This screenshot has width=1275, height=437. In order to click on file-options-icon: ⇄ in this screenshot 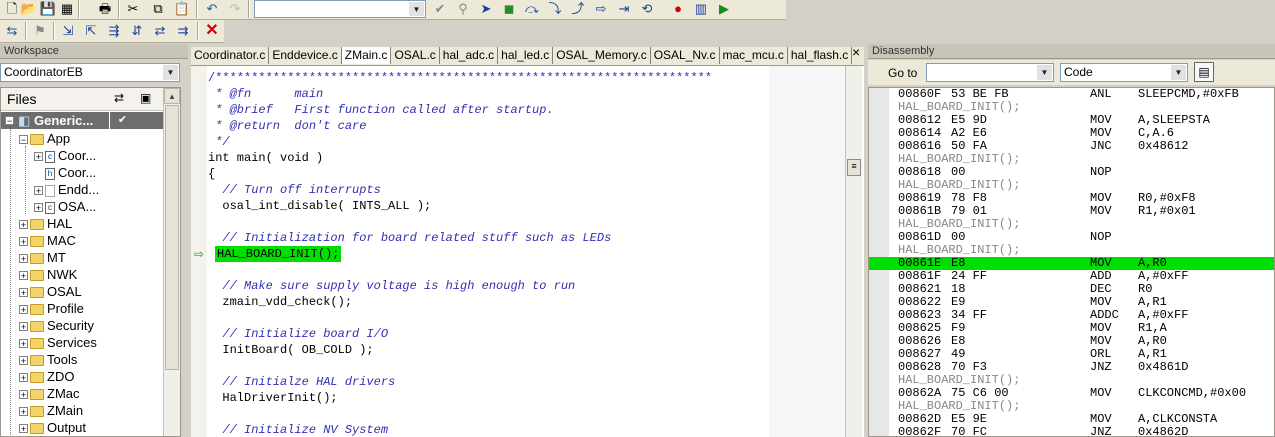, I will do `click(119, 98)`.